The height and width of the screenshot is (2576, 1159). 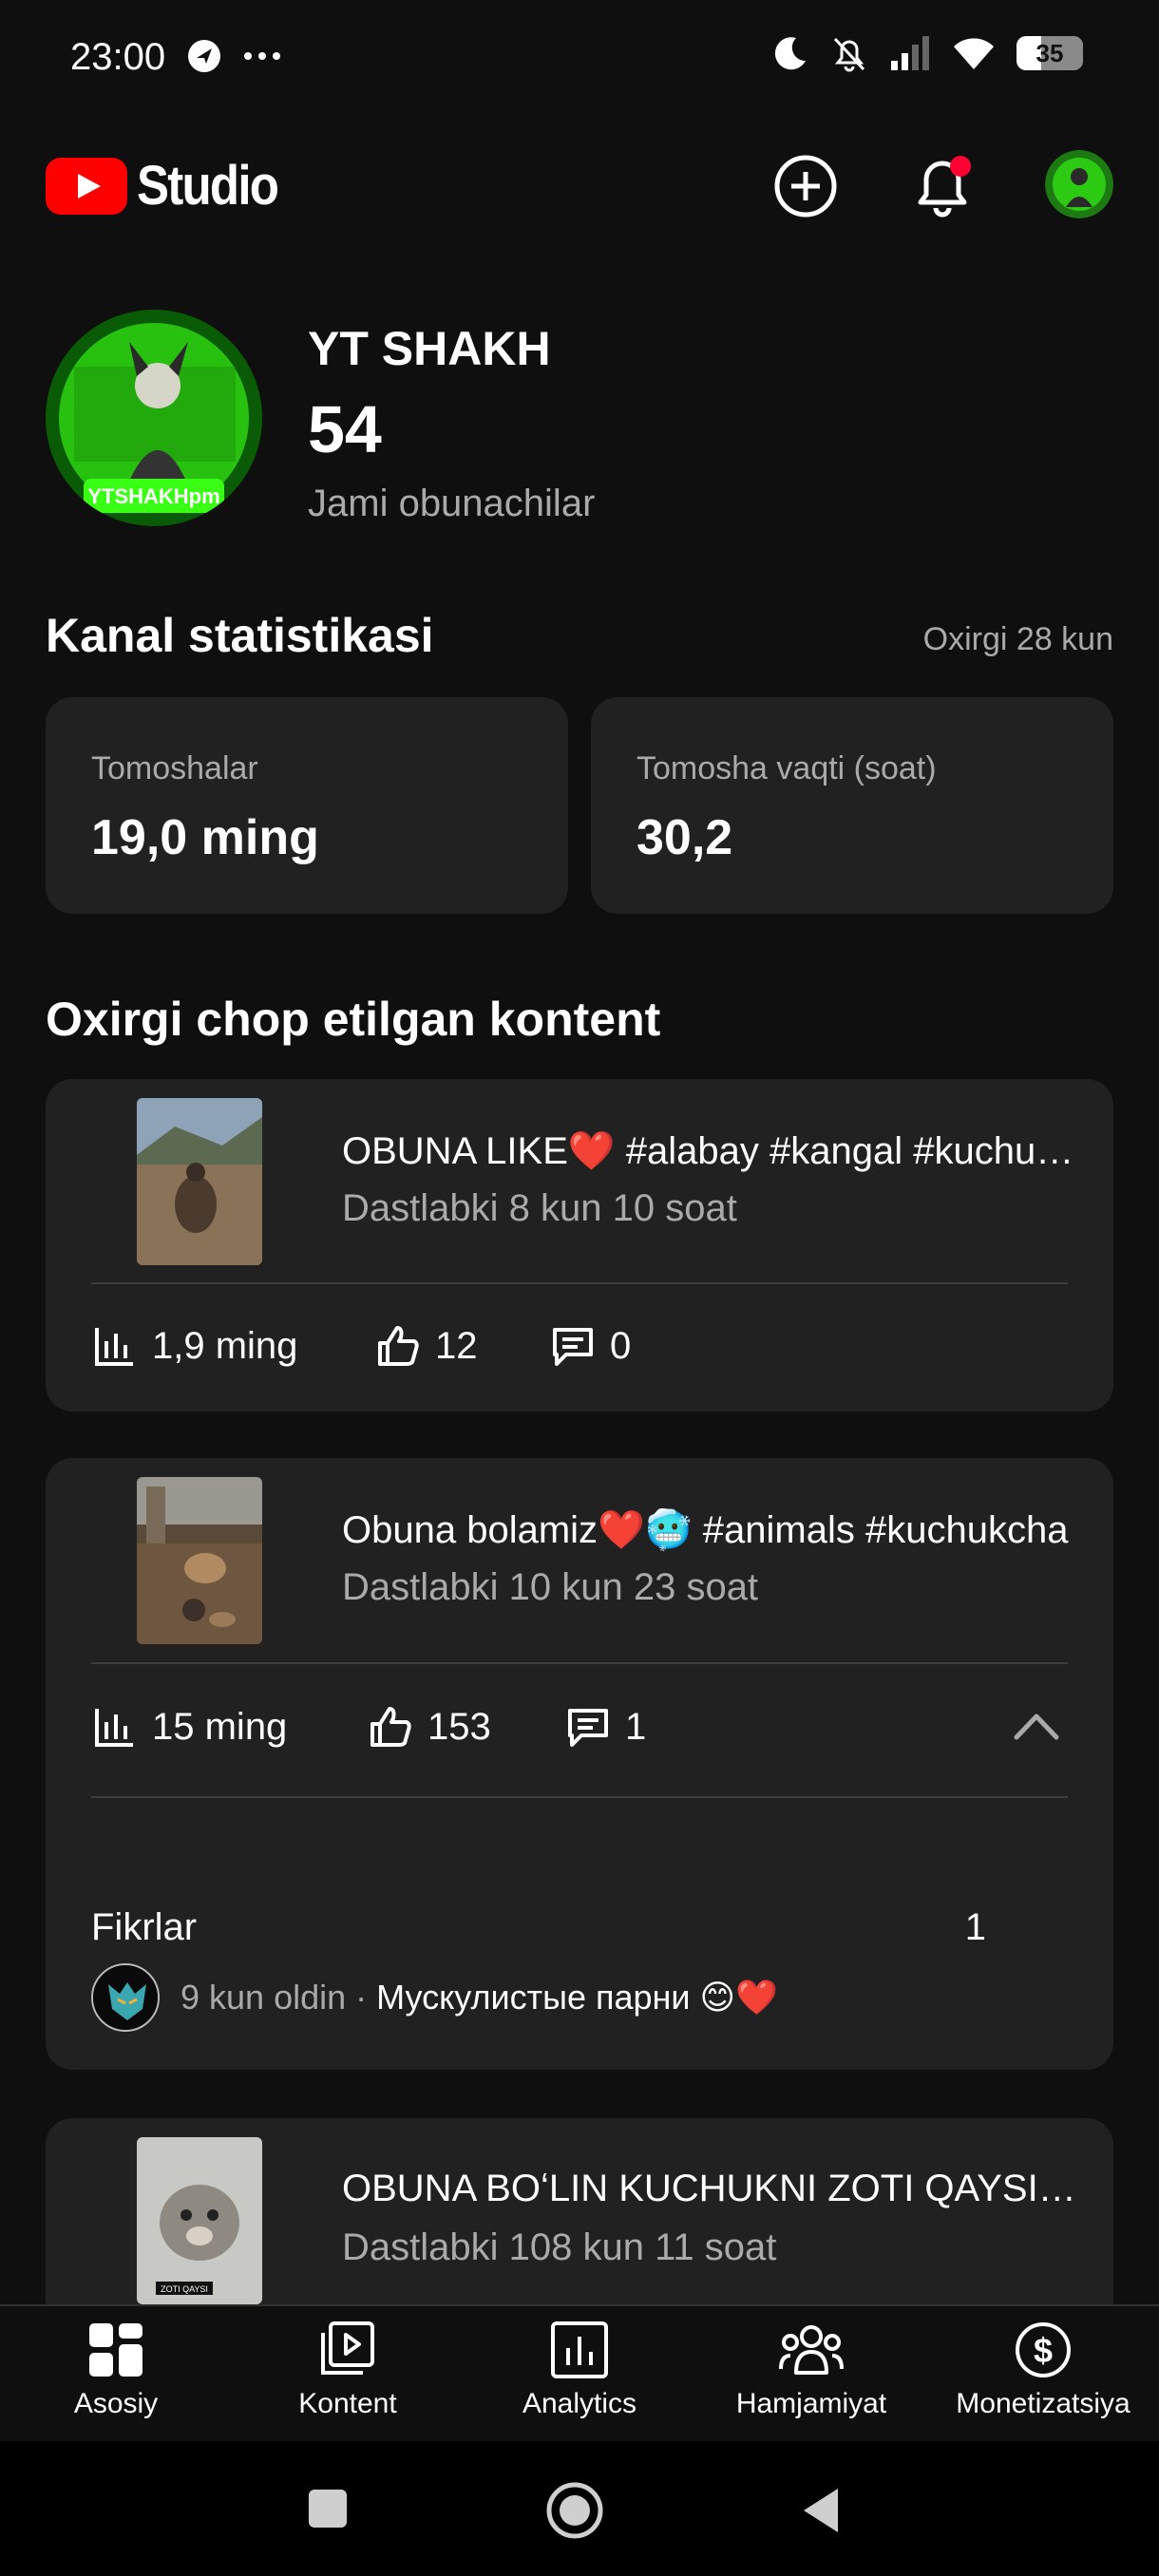 What do you see at coordinates (262, 56) in the screenshot?
I see `more-dots-icon` at bounding box center [262, 56].